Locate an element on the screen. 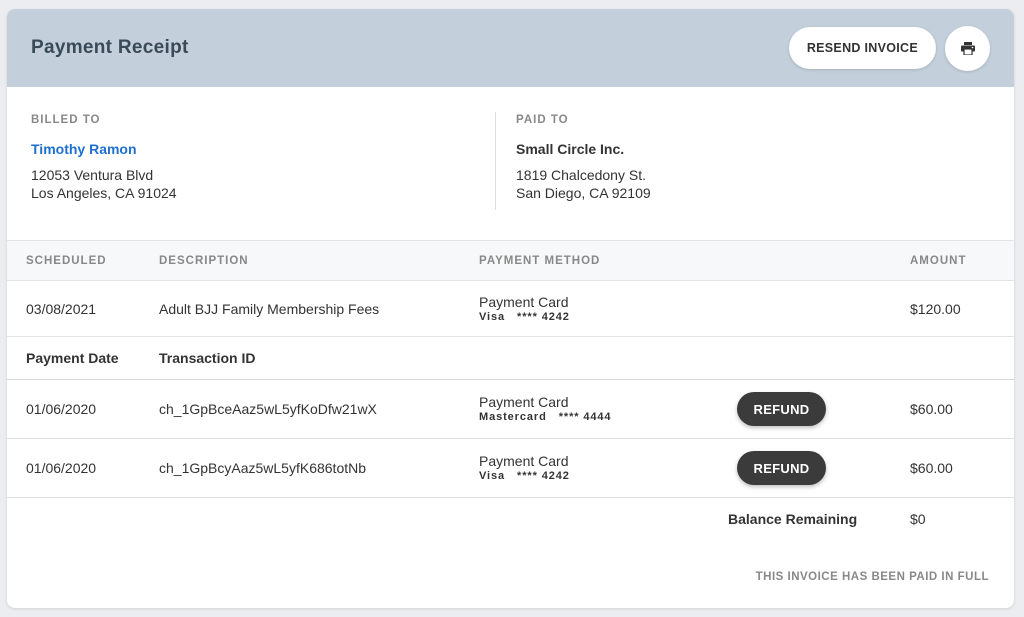 Image resolution: width=1024 pixels, height=617 pixels. receipt-header: Payment Receipt RESEND INVOICE is located at coordinates (510, 48).